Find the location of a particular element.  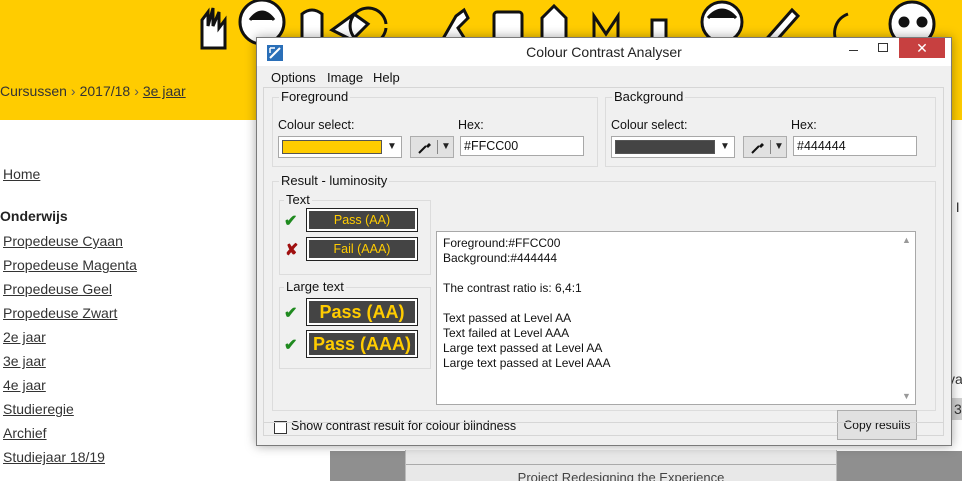

scroll-down-icon: ▼ is located at coordinates (906, 396).